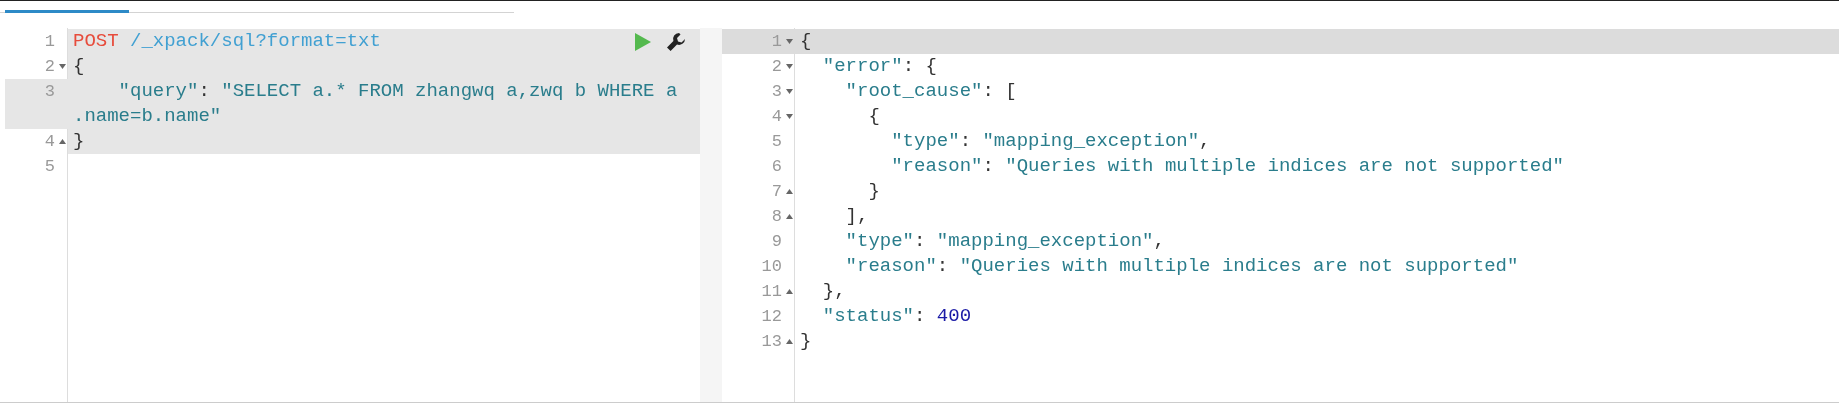 This screenshot has height=403, width=1839. Describe the element at coordinates (771, 317) in the screenshot. I see `line-number: 12` at that location.